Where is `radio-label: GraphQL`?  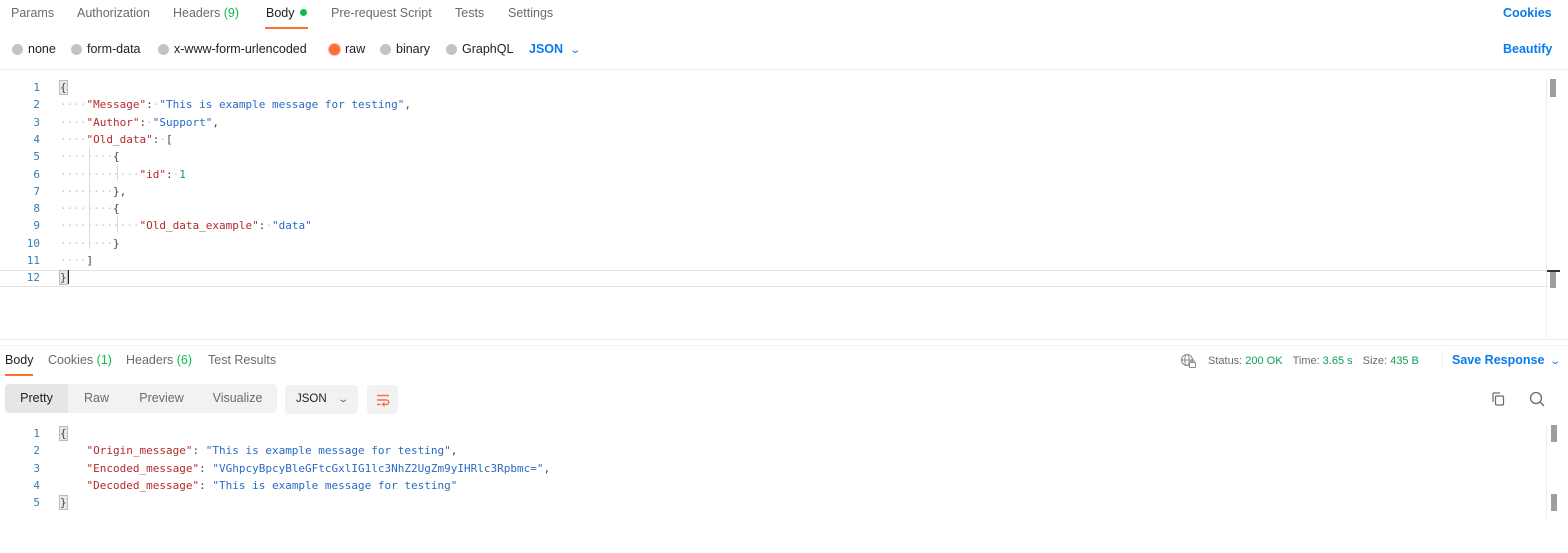 radio-label: GraphQL is located at coordinates (488, 49).